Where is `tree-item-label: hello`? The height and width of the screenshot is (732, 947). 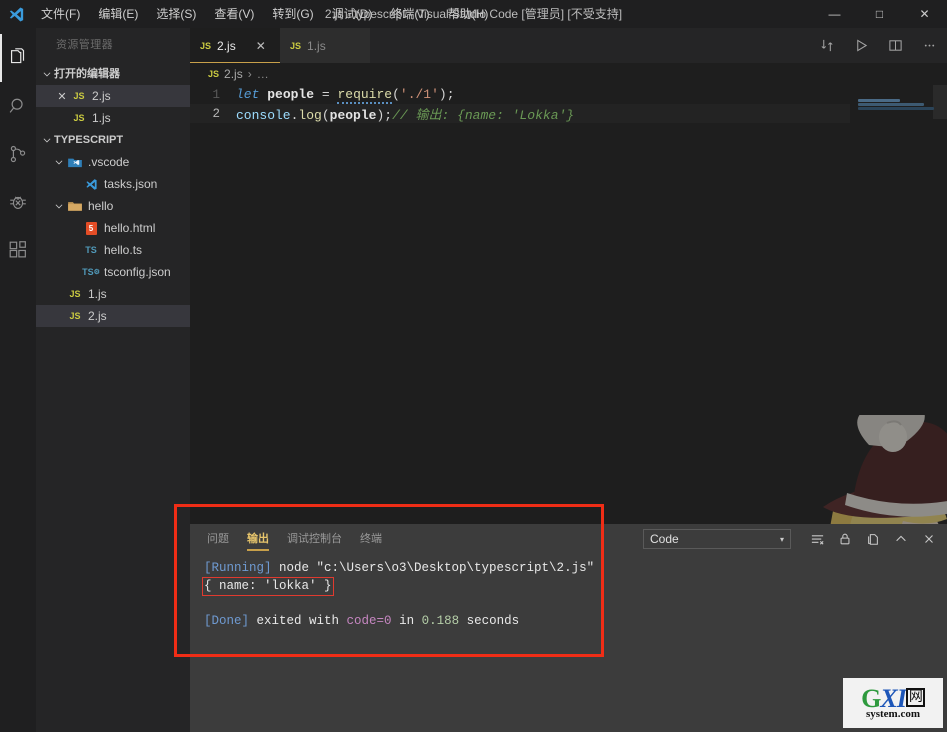 tree-item-label: hello is located at coordinates (101, 206).